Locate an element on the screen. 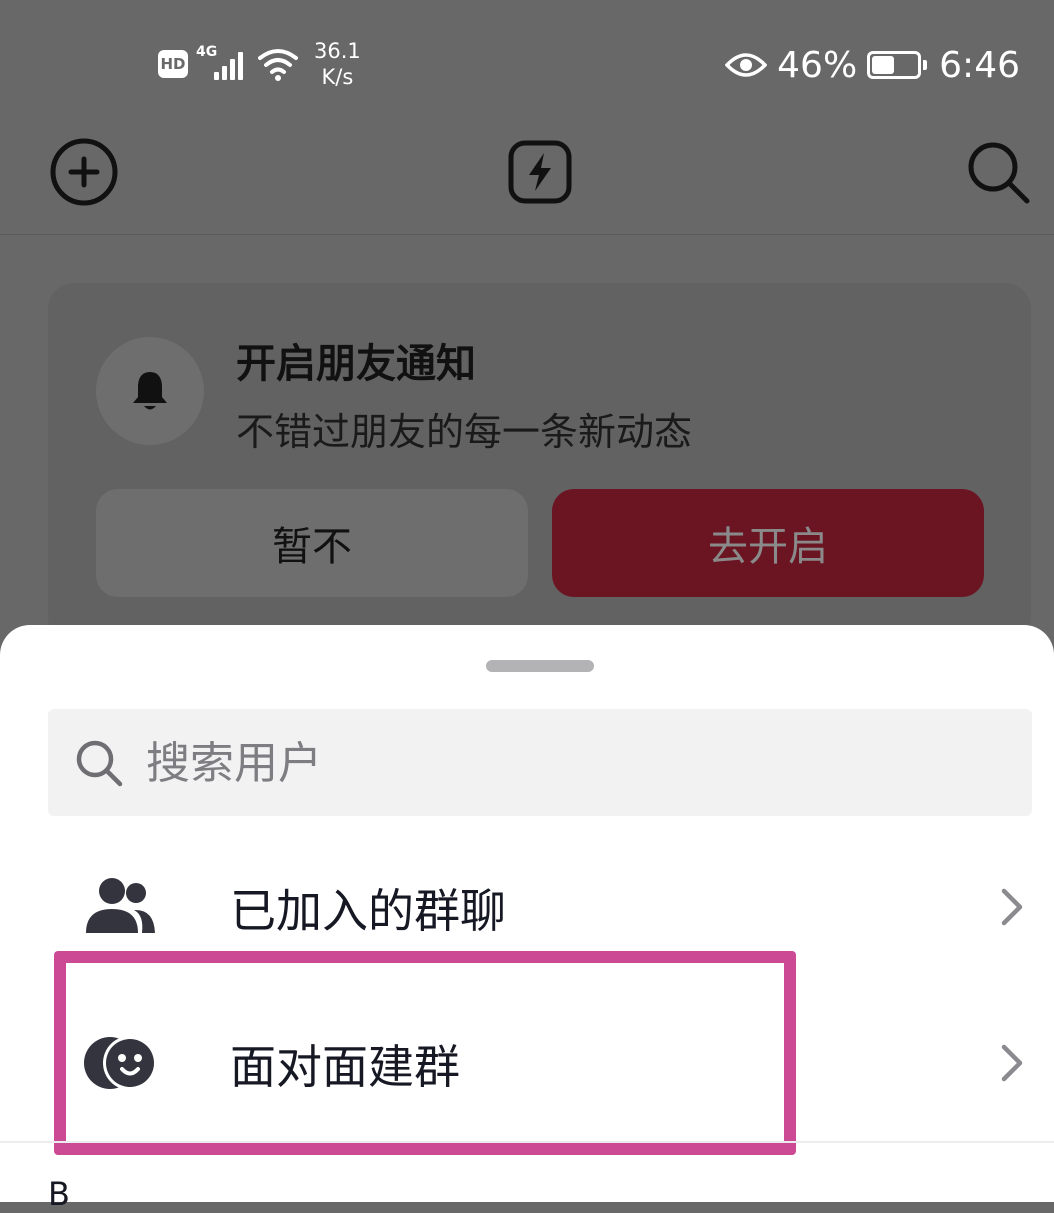  enable-notification-button: 去开启 is located at coordinates (768, 543).